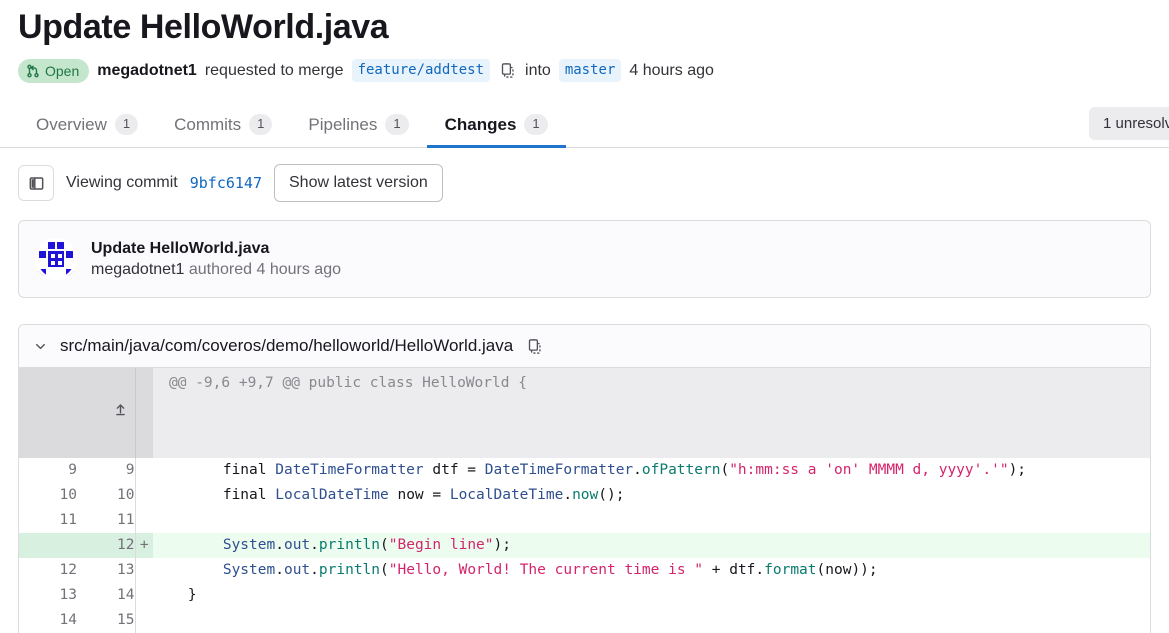  Describe the element at coordinates (397, 124) in the screenshot. I see `tab-pipelines-count: 1` at that location.